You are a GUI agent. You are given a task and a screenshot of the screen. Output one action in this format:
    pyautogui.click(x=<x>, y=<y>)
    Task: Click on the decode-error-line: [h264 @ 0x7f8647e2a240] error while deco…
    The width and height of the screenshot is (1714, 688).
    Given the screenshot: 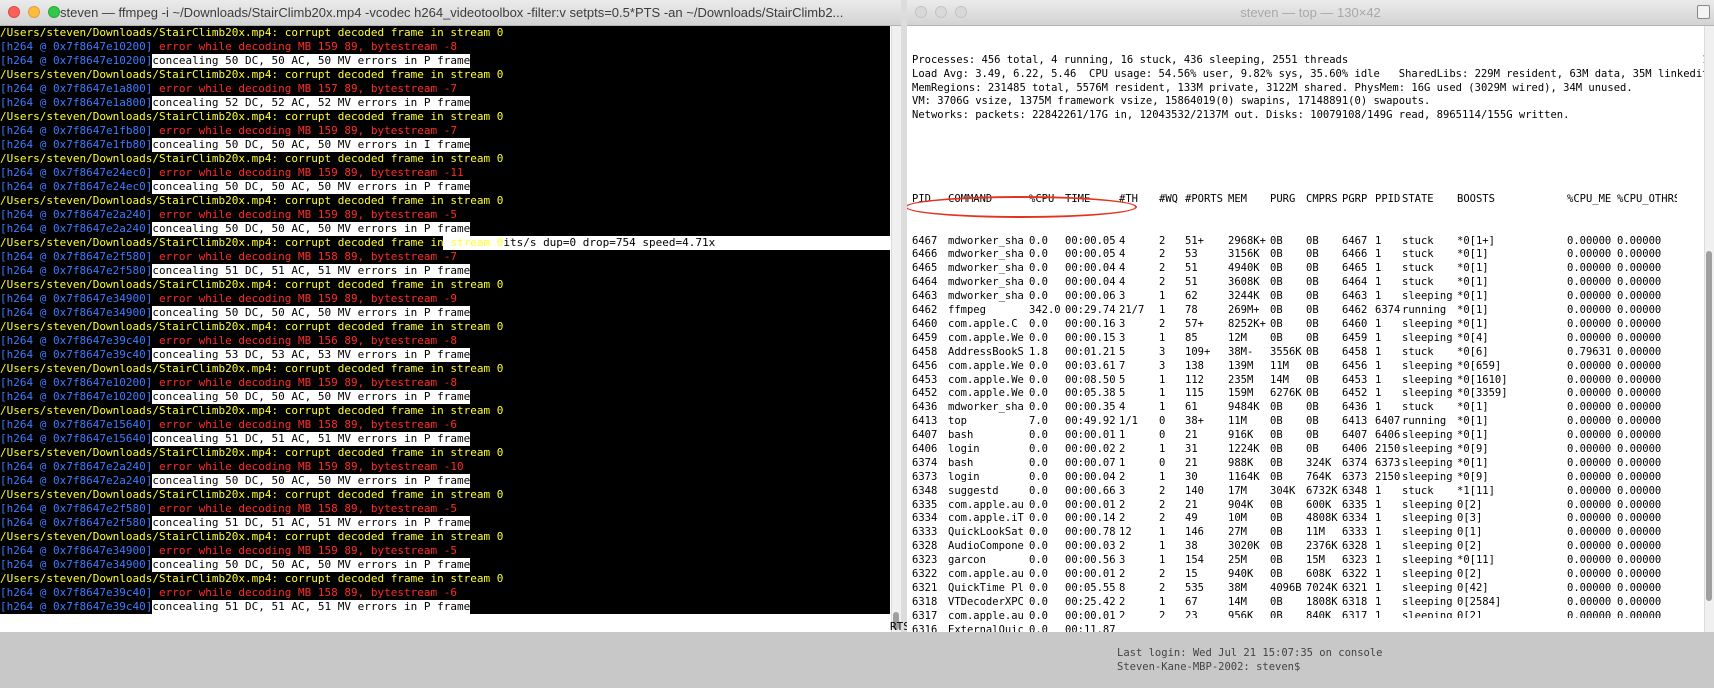 What is the action you would take?
    pyautogui.click(x=445, y=467)
    